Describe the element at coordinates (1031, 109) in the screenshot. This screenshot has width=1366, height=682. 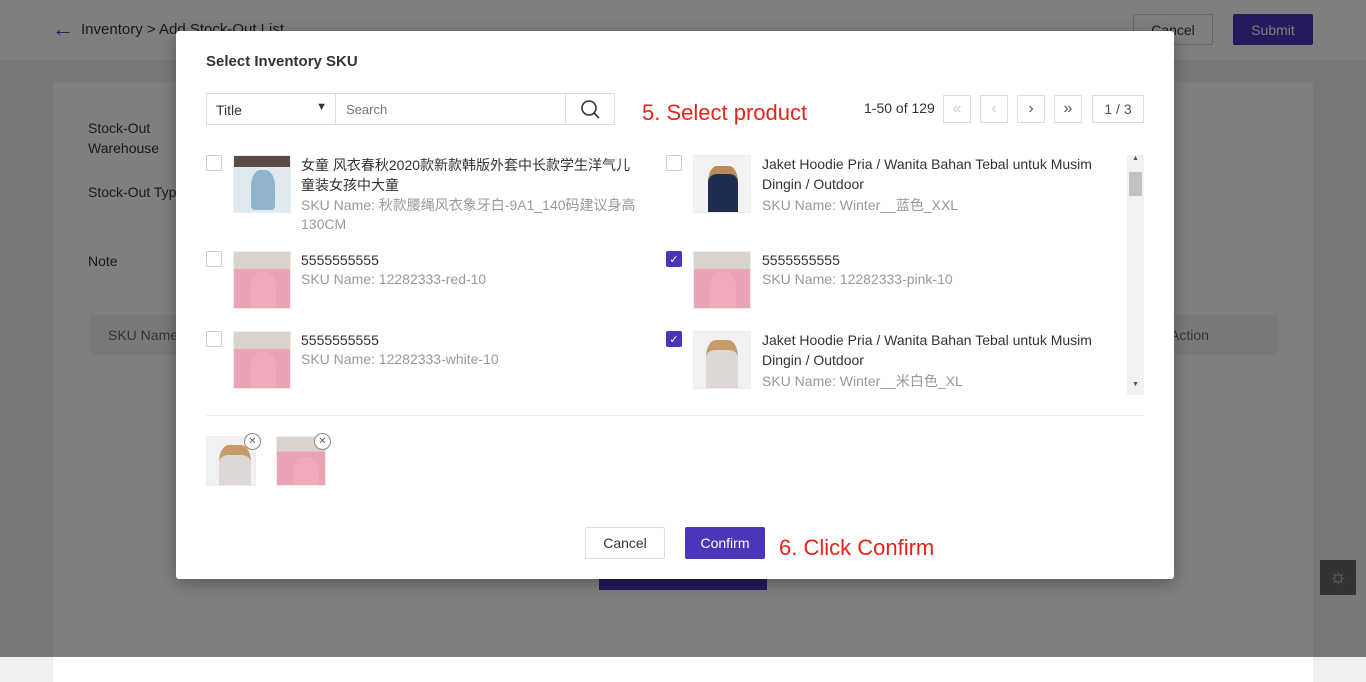
I see `next-page-button: ›` at that location.